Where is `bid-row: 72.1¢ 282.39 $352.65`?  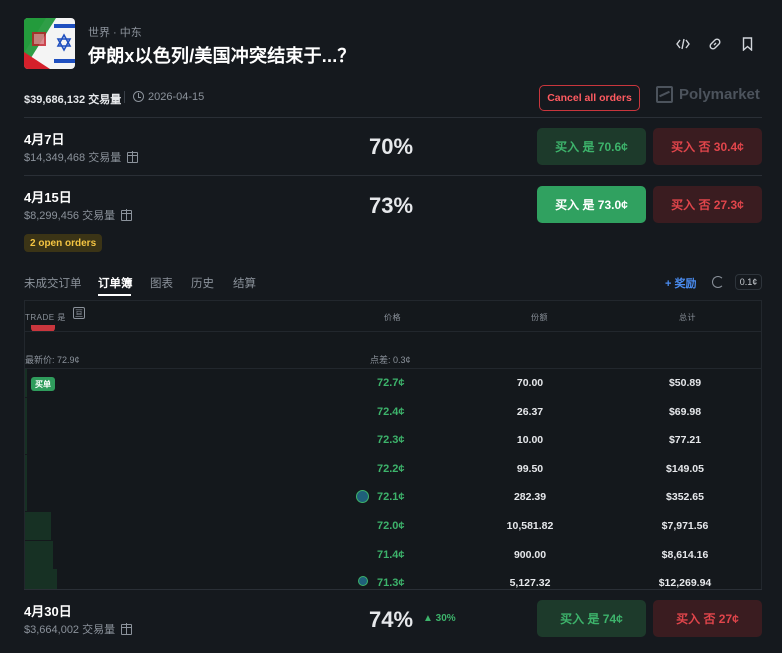 bid-row: 72.1¢ 282.39 $352.65 is located at coordinates (393, 497).